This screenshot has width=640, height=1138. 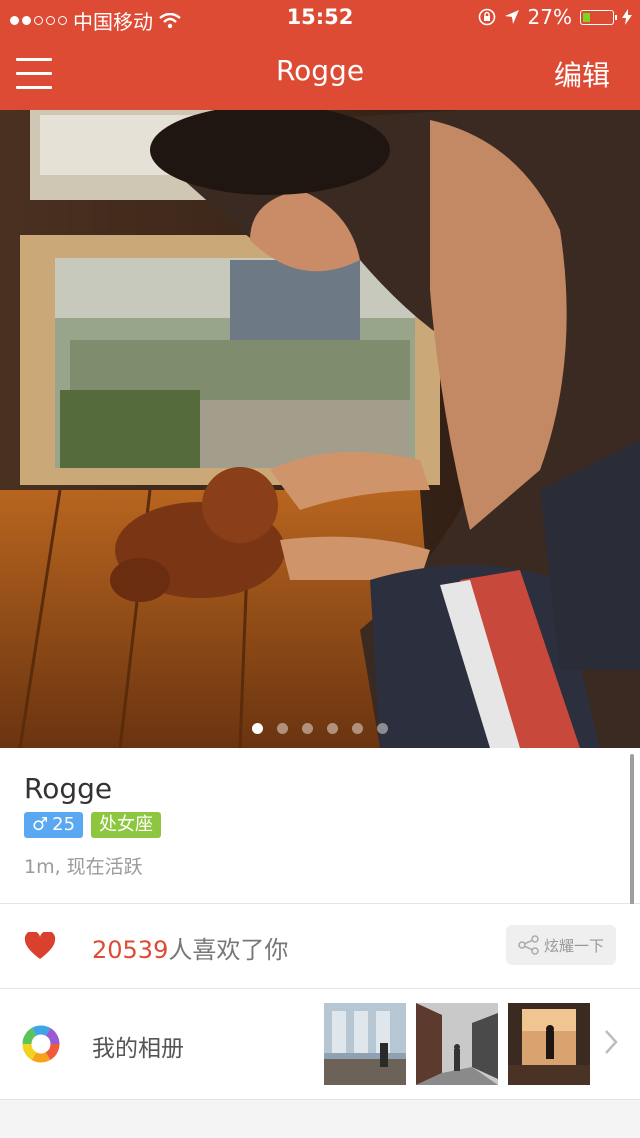 I want to click on album-color-wheel-icon, so click(x=41, y=1044).